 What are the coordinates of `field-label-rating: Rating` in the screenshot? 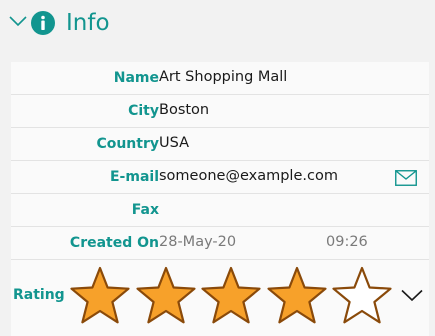 It's located at (39, 295).